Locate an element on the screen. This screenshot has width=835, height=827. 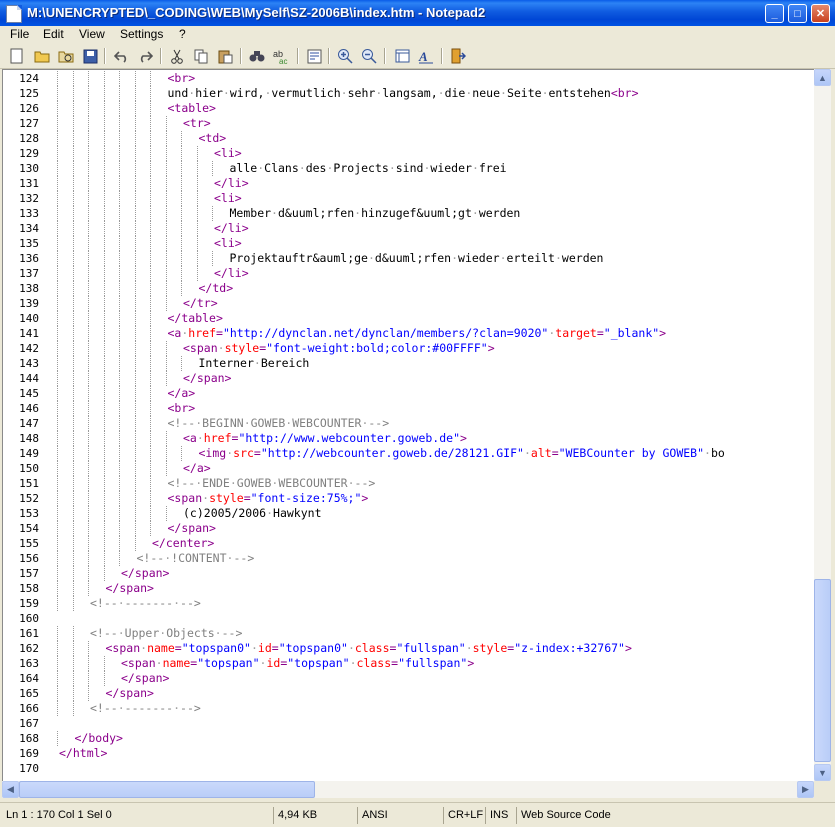
status-encoding: ANSI is located at coordinates (401, 815).